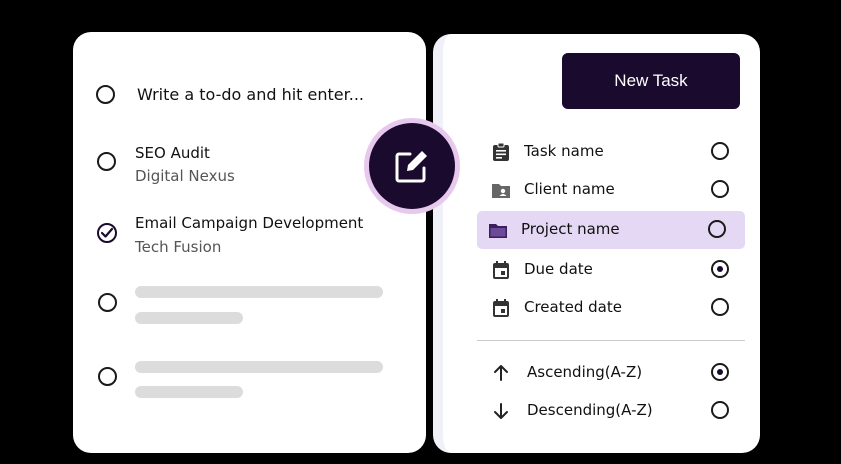  I want to click on edit-icon, so click(411, 167).